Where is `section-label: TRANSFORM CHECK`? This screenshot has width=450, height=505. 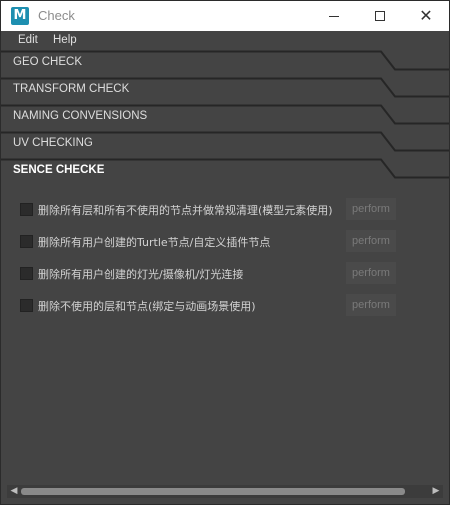
section-label: TRANSFORM CHECK is located at coordinates (71, 89).